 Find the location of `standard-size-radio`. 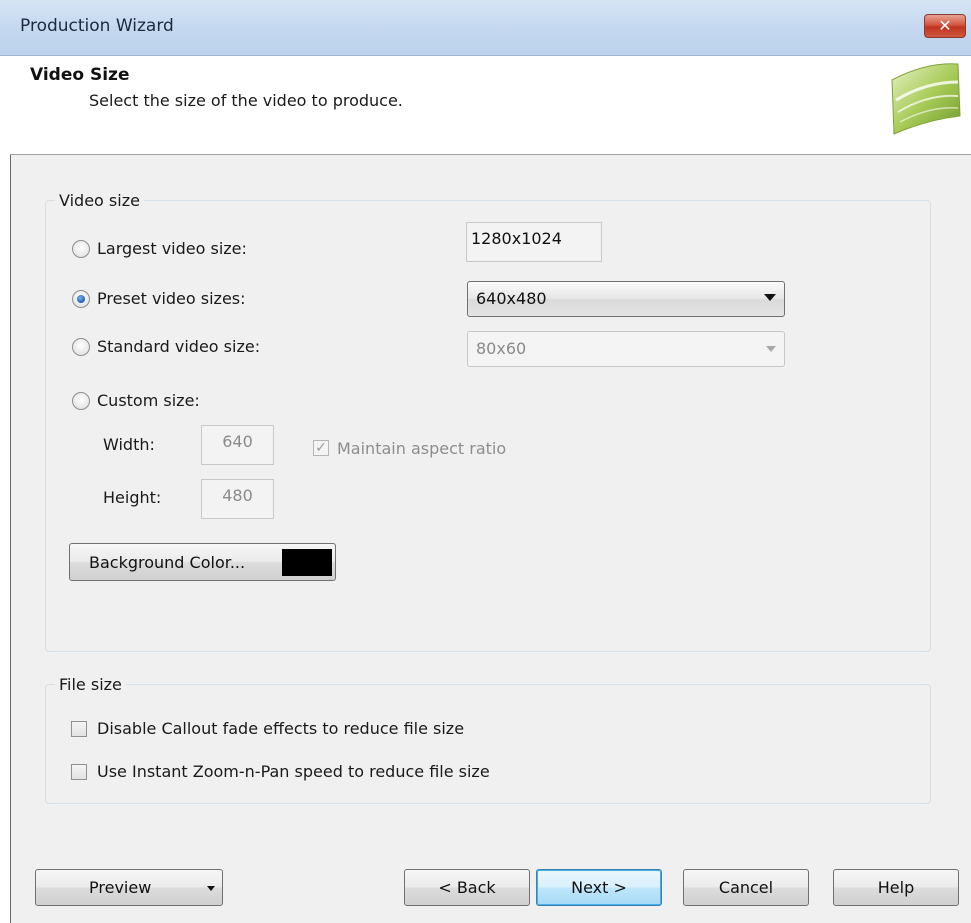

standard-size-radio is located at coordinates (81, 347).